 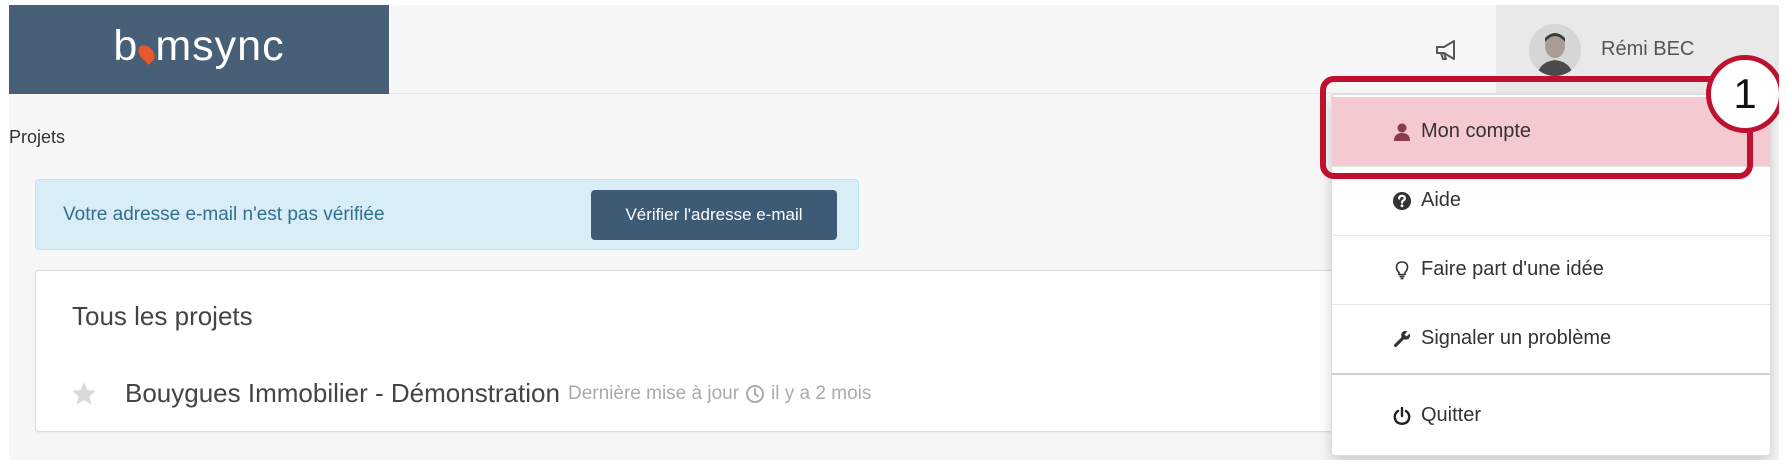 I want to click on logo-text-end: msync, so click(x=220, y=46).